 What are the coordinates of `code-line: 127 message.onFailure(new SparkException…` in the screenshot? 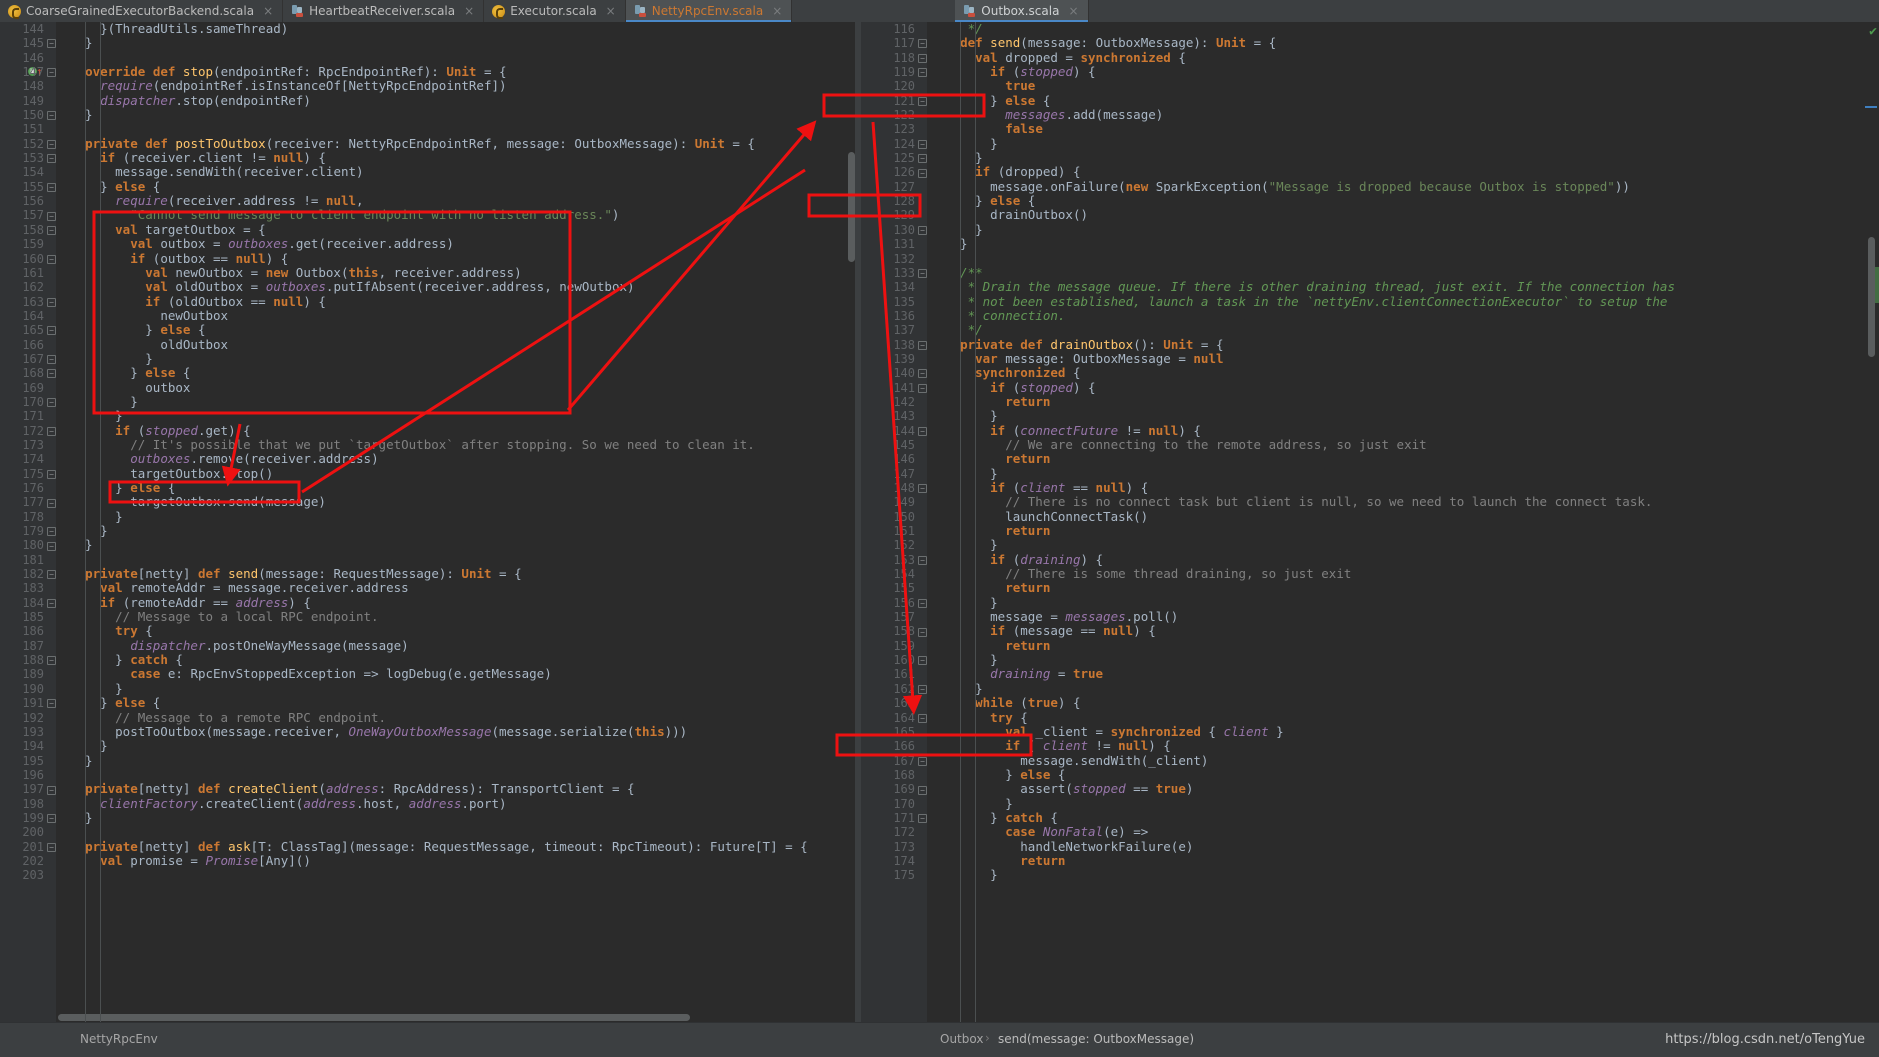 It's located at (1370, 186).